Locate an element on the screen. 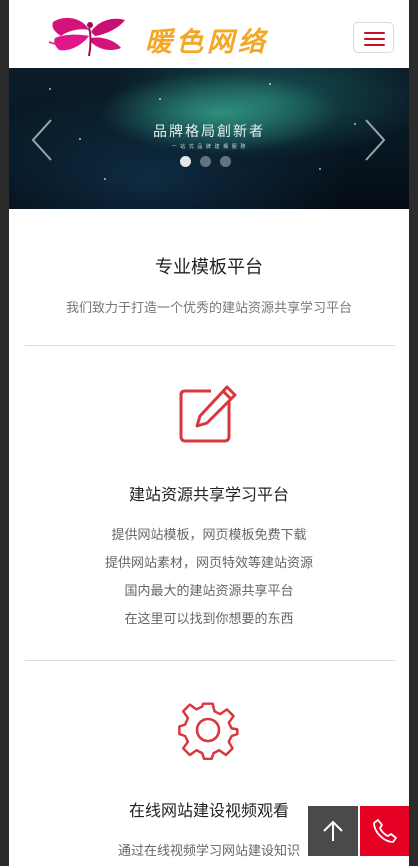 The width and height of the screenshot is (418, 866). butterfly-fairy-icon is located at coordinates (86, 37).